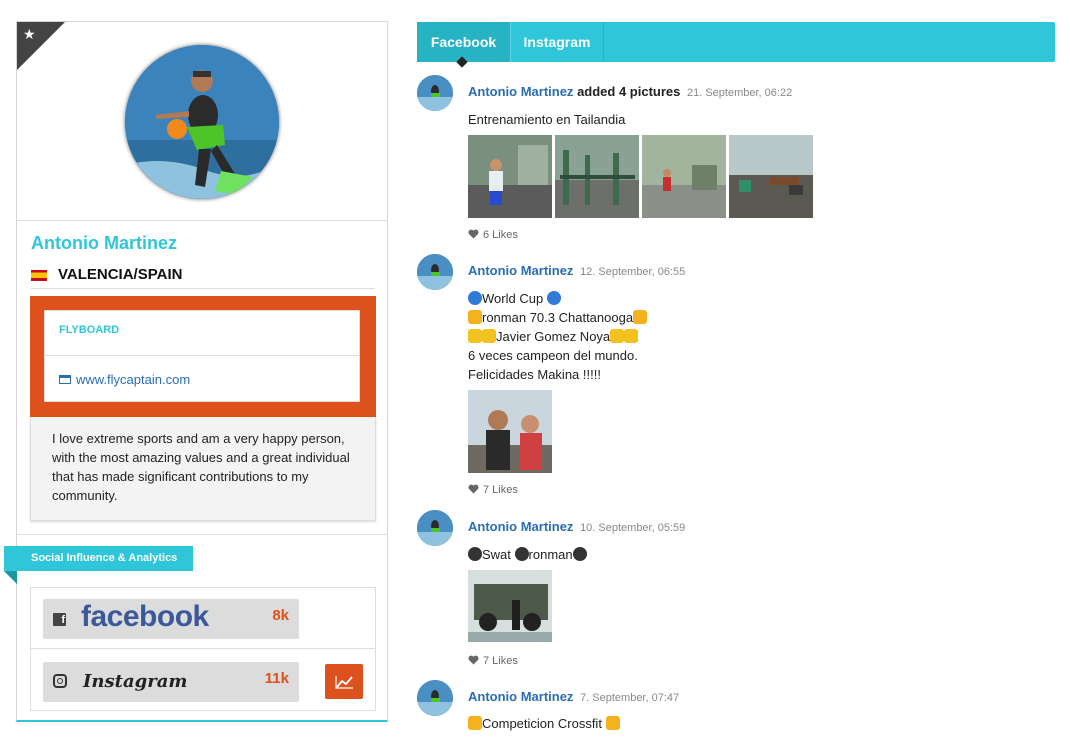 Image resolution: width=1070 pixels, height=740 pixels. I want to click on sport-label: FLYBOARD, so click(89, 330).